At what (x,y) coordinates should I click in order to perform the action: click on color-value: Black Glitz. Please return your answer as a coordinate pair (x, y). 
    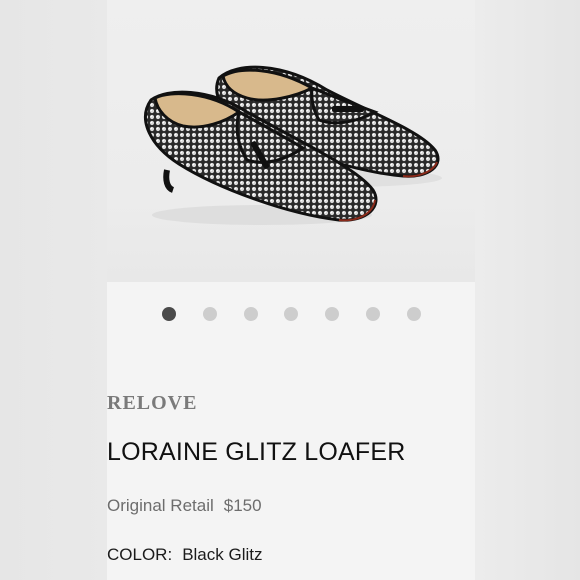
    Looking at the image, I should click on (222, 554).